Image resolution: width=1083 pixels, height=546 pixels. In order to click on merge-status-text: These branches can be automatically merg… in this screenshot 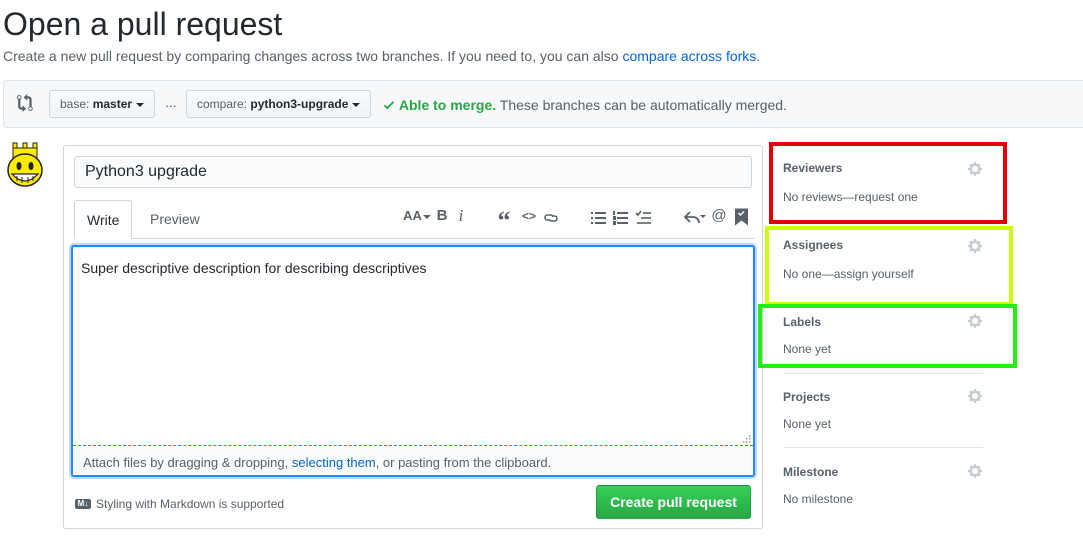, I will do `click(643, 105)`.